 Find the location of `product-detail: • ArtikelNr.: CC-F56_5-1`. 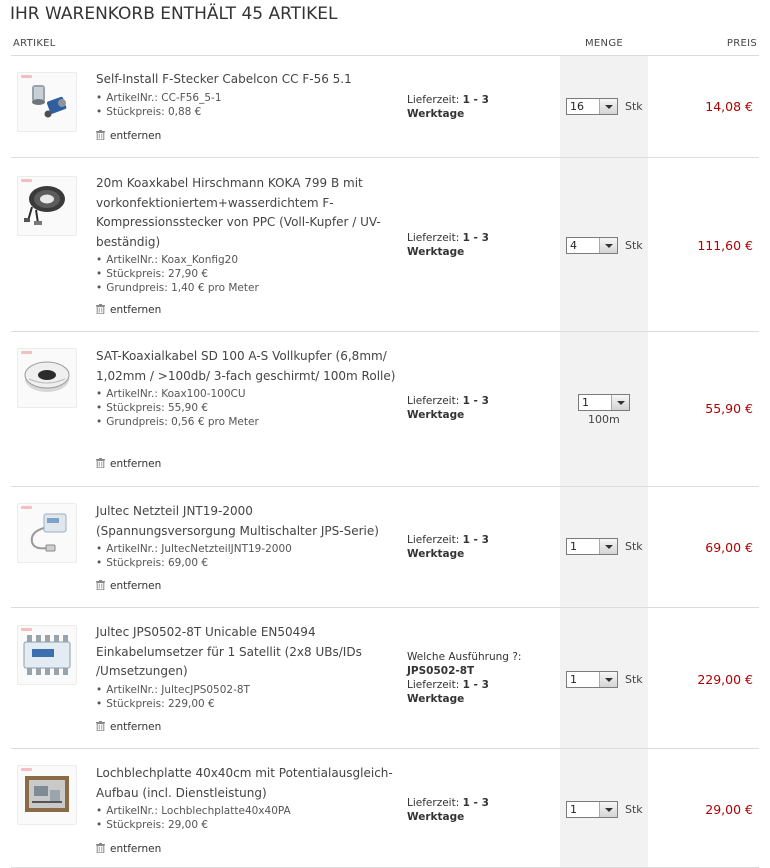

product-detail: • ArtikelNr.: CC-F56_5-1 is located at coordinates (159, 97).